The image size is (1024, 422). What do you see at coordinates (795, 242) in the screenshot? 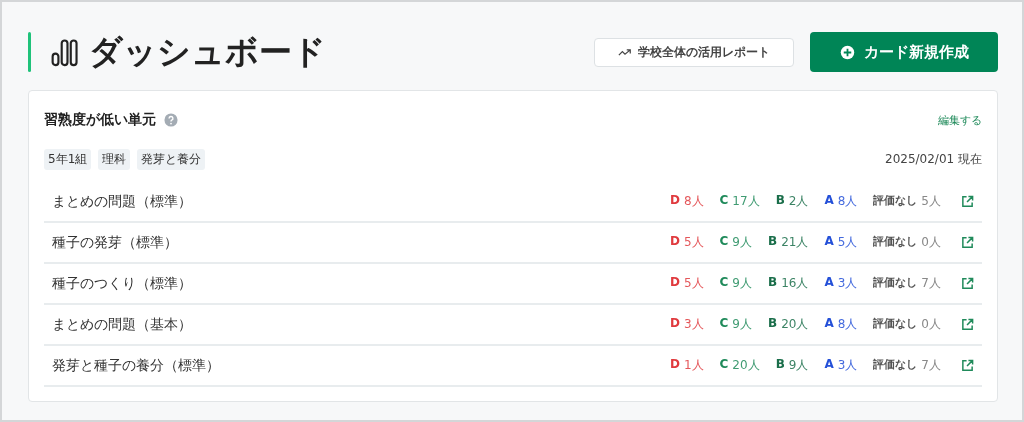
I see `grade-count: 21人` at bounding box center [795, 242].